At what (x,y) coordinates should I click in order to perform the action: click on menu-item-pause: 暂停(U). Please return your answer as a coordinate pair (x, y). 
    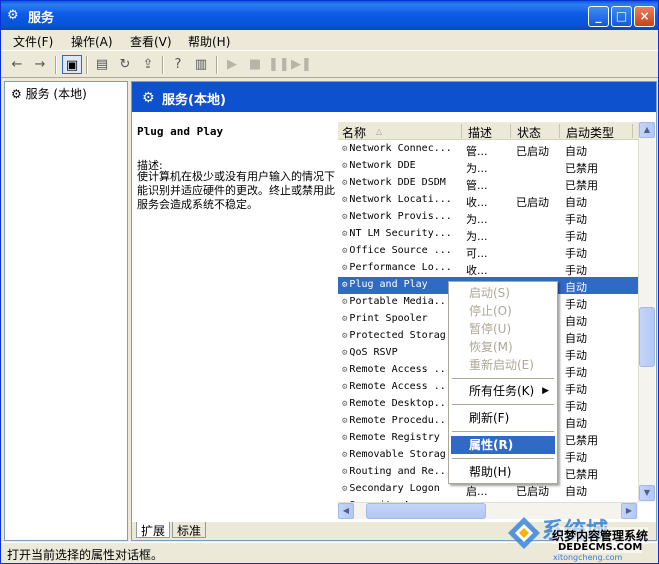
    Looking at the image, I should click on (503, 329).